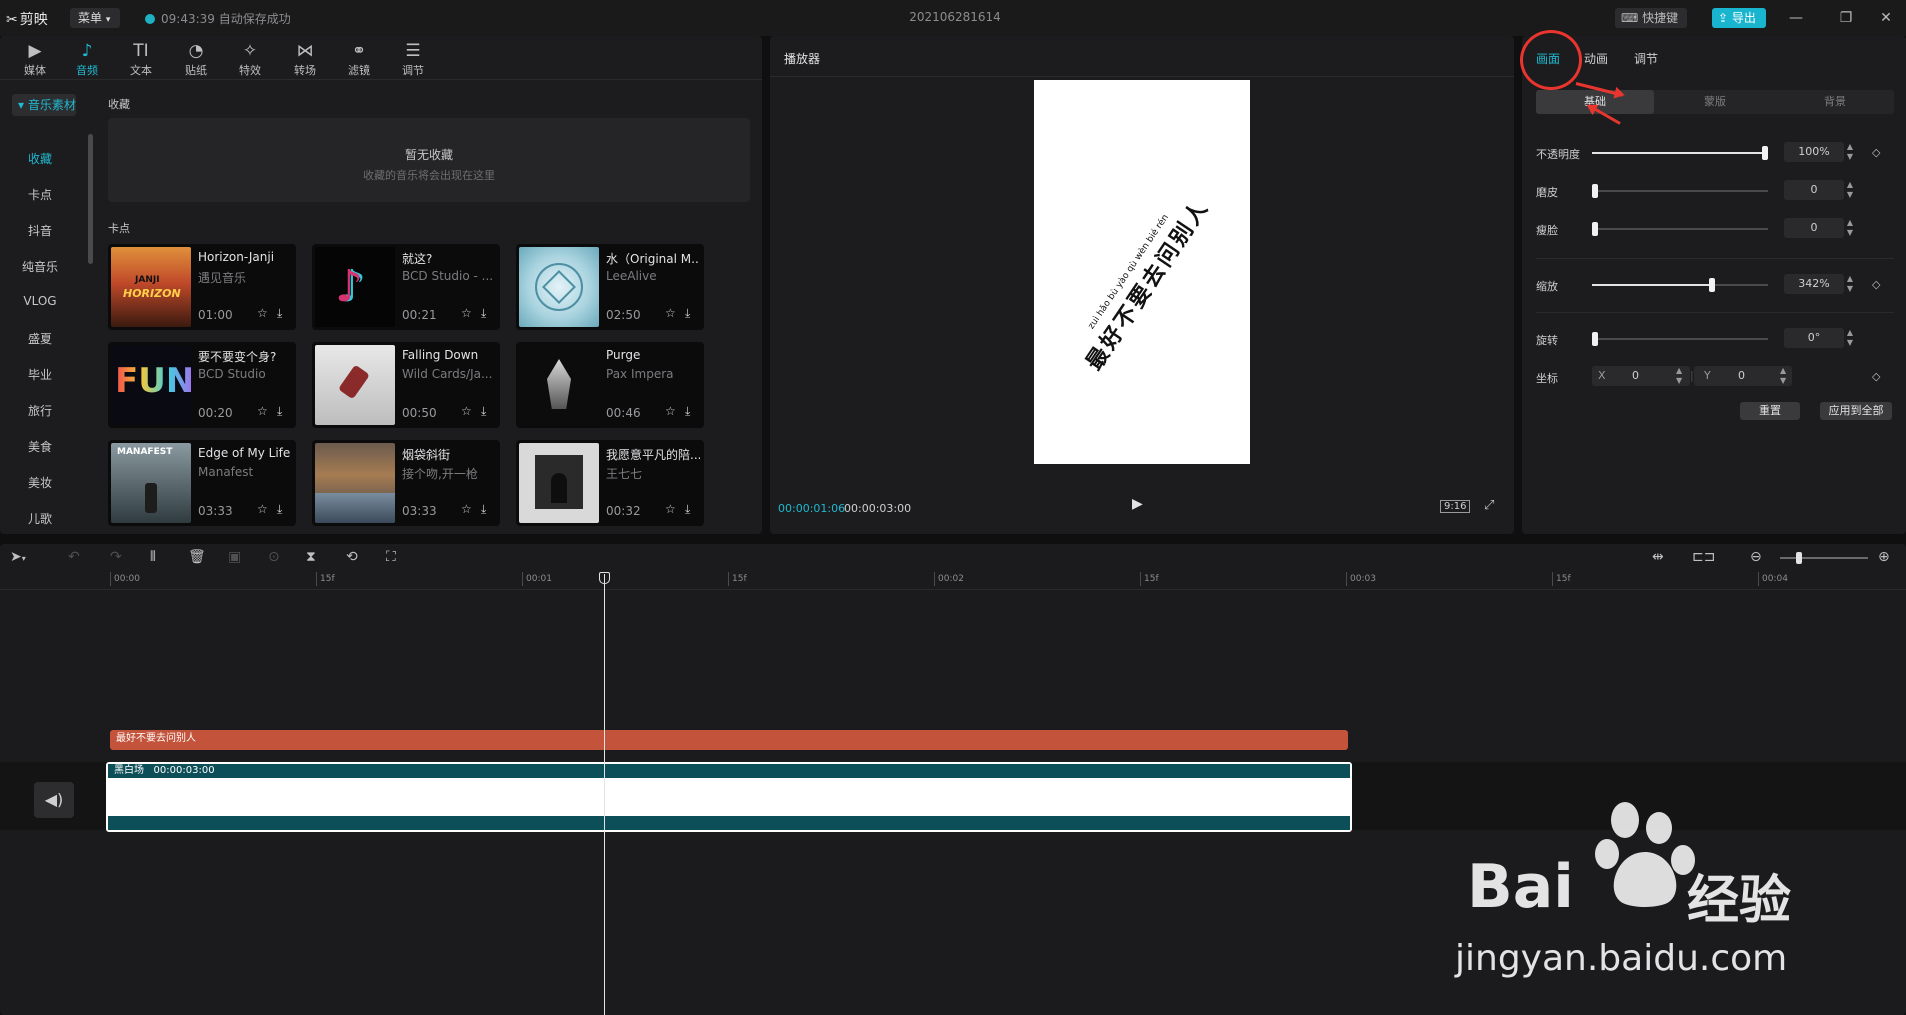 Image resolution: width=1906 pixels, height=1015 pixels. I want to click on preview-canvas: zuì hǎo bù yào qù wèn bié rén 最好不要去问别人, so click(1142, 272).